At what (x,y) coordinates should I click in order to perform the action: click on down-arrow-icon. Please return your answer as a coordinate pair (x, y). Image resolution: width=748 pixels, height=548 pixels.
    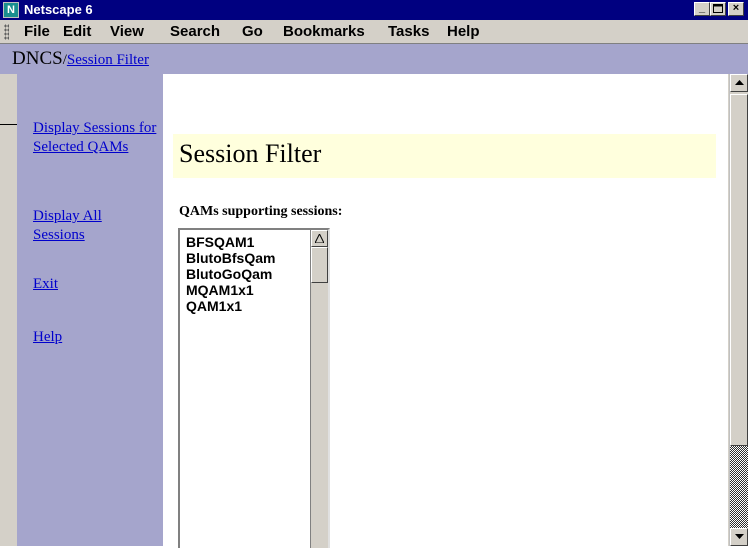
    Looking at the image, I should click on (739, 536).